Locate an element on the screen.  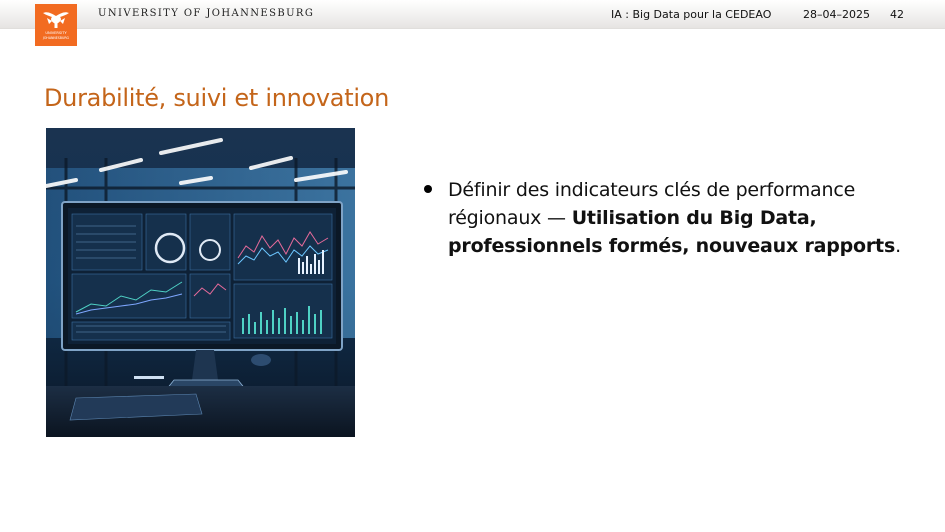
university-name: UNIVERSITY OF JOHANNESBURG is located at coordinates (206, 13).